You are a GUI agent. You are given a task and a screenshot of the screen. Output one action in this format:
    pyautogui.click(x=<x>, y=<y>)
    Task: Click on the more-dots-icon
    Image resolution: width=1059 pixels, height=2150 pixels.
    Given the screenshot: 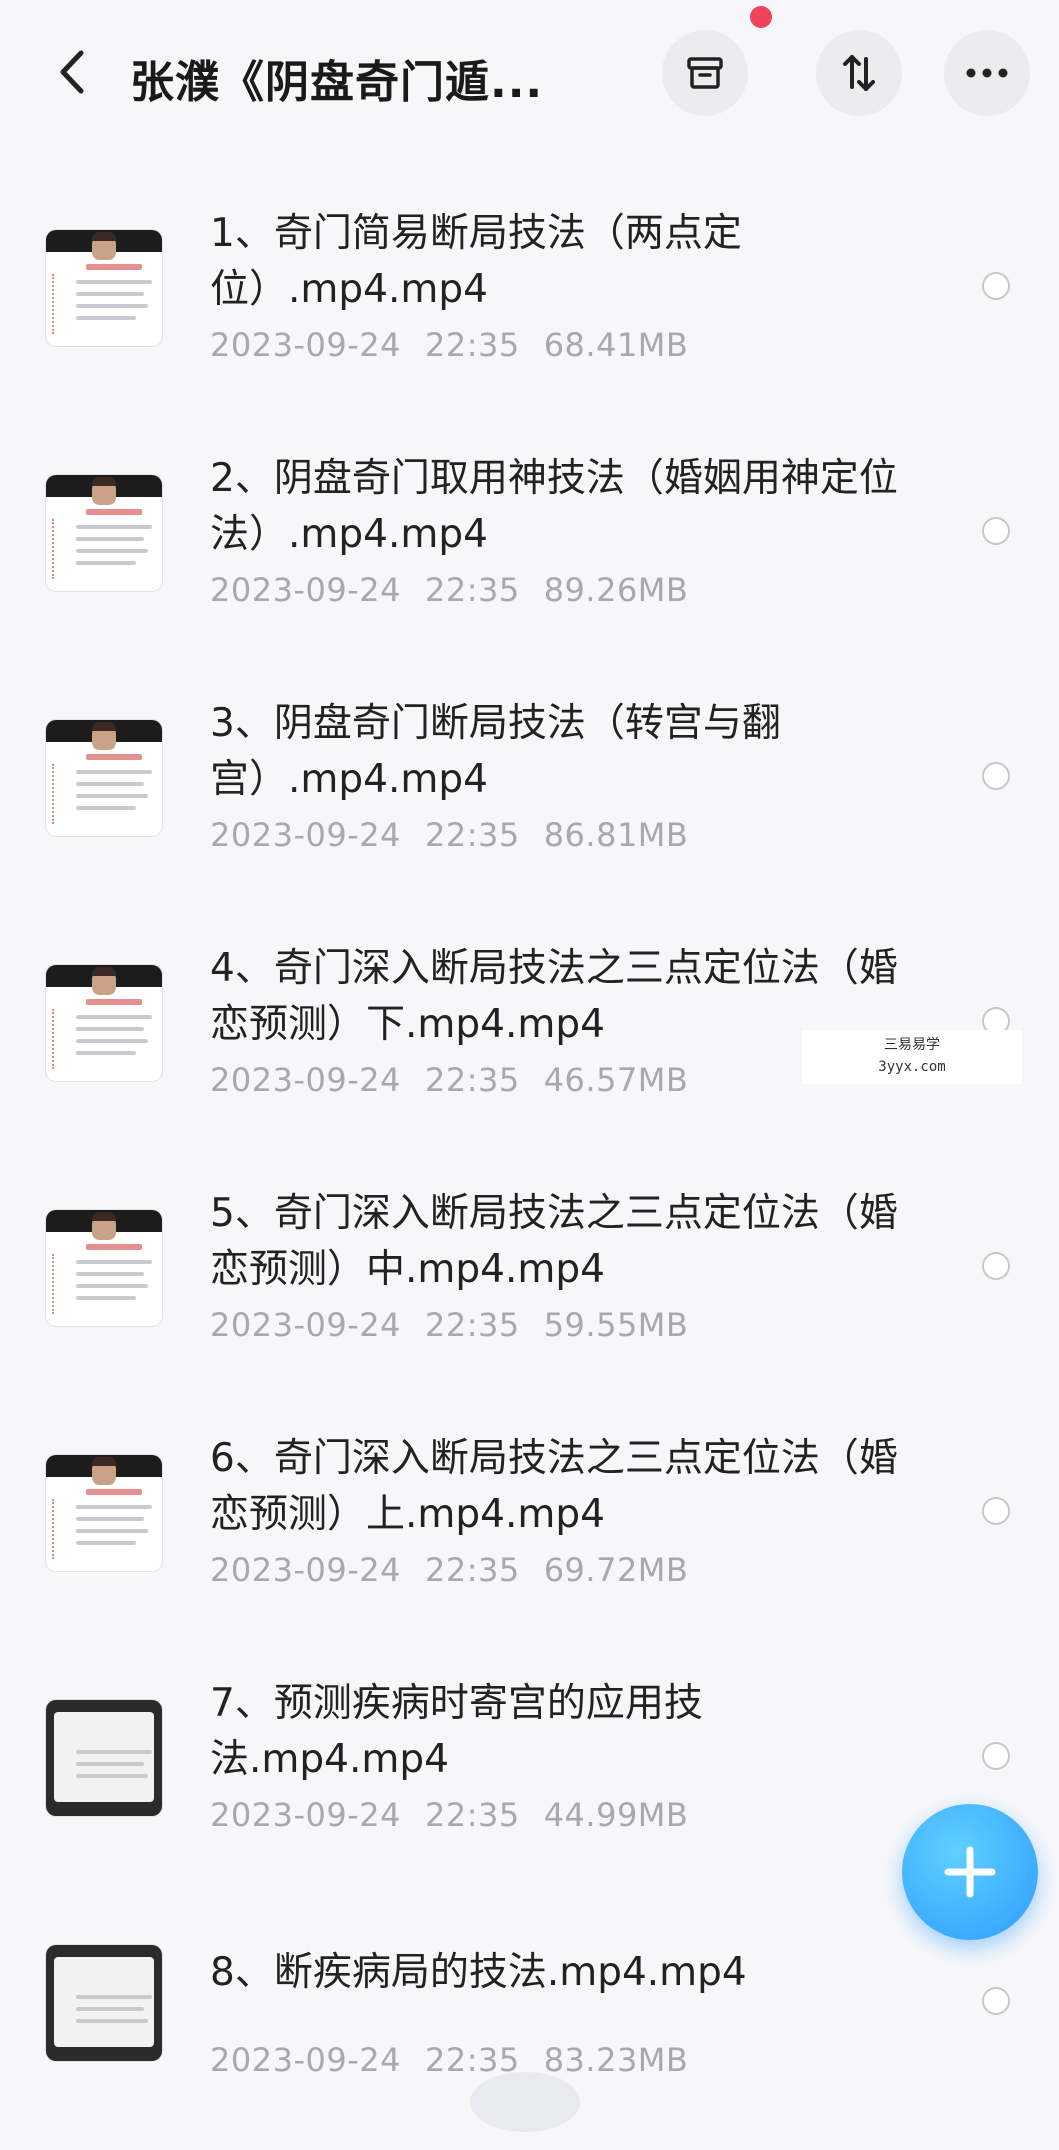 What is the action you would take?
    pyautogui.click(x=987, y=73)
    